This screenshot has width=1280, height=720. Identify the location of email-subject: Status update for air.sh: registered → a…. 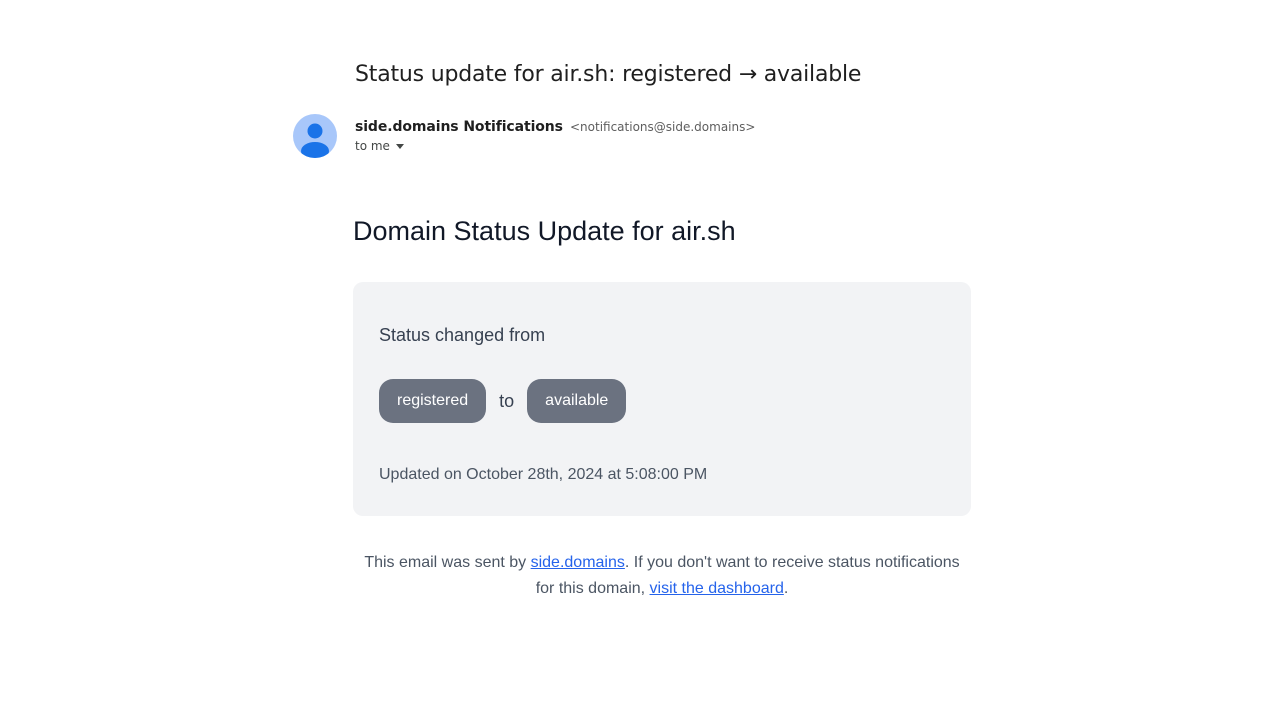
(608, 74).